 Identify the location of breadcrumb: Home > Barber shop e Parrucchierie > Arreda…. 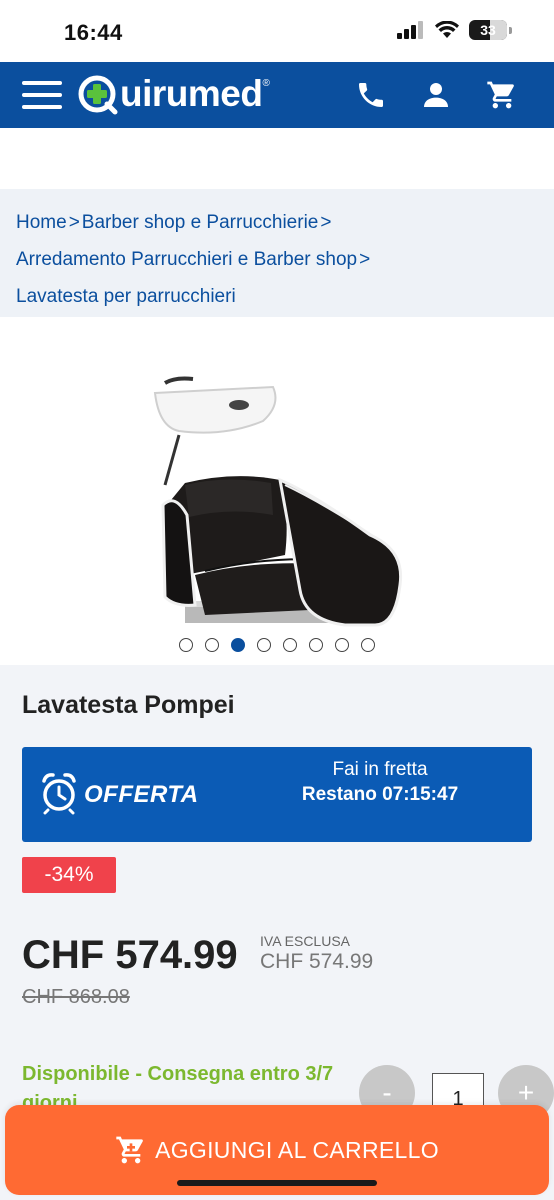
(277, 253).